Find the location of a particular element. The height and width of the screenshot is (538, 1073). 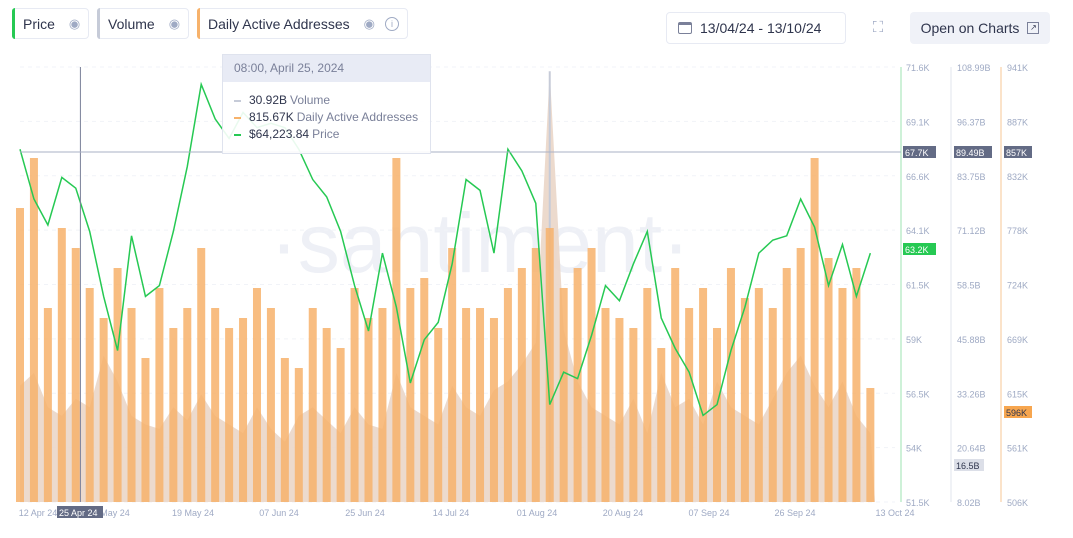

tooltip-value: $64,223.84 is located at coordinates (279, 134).